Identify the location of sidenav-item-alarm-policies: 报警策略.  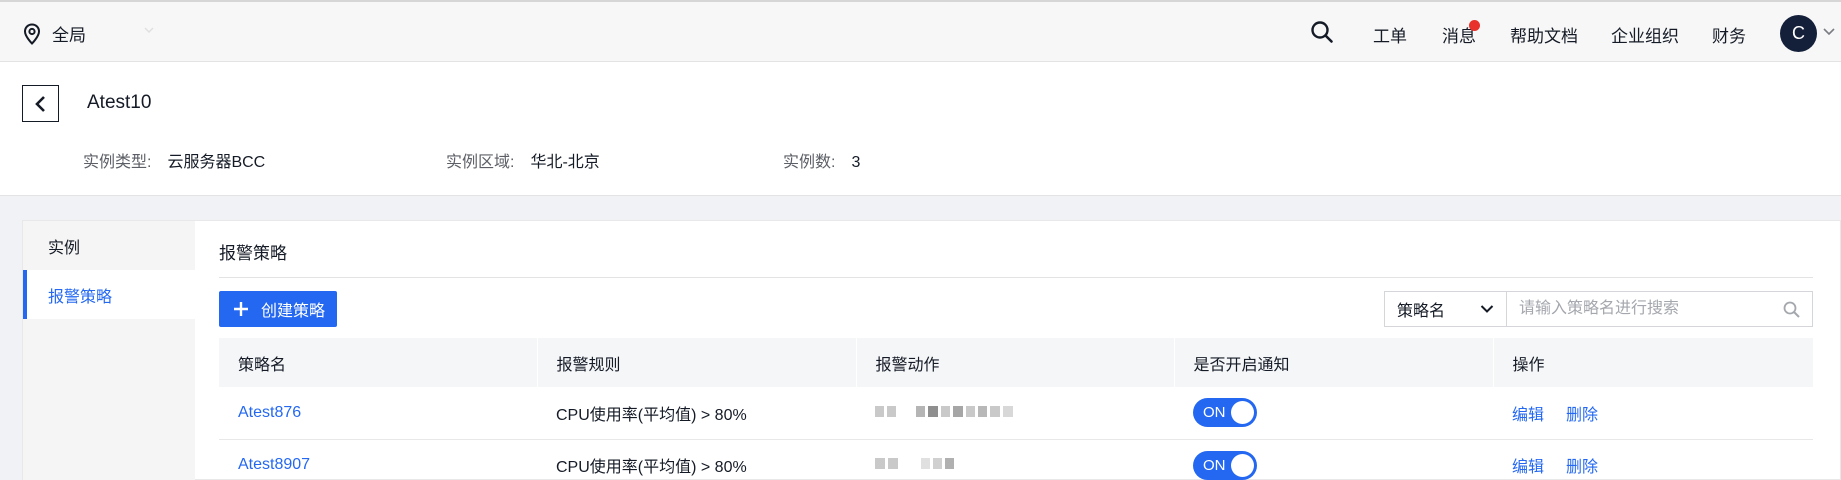
(109, 294).